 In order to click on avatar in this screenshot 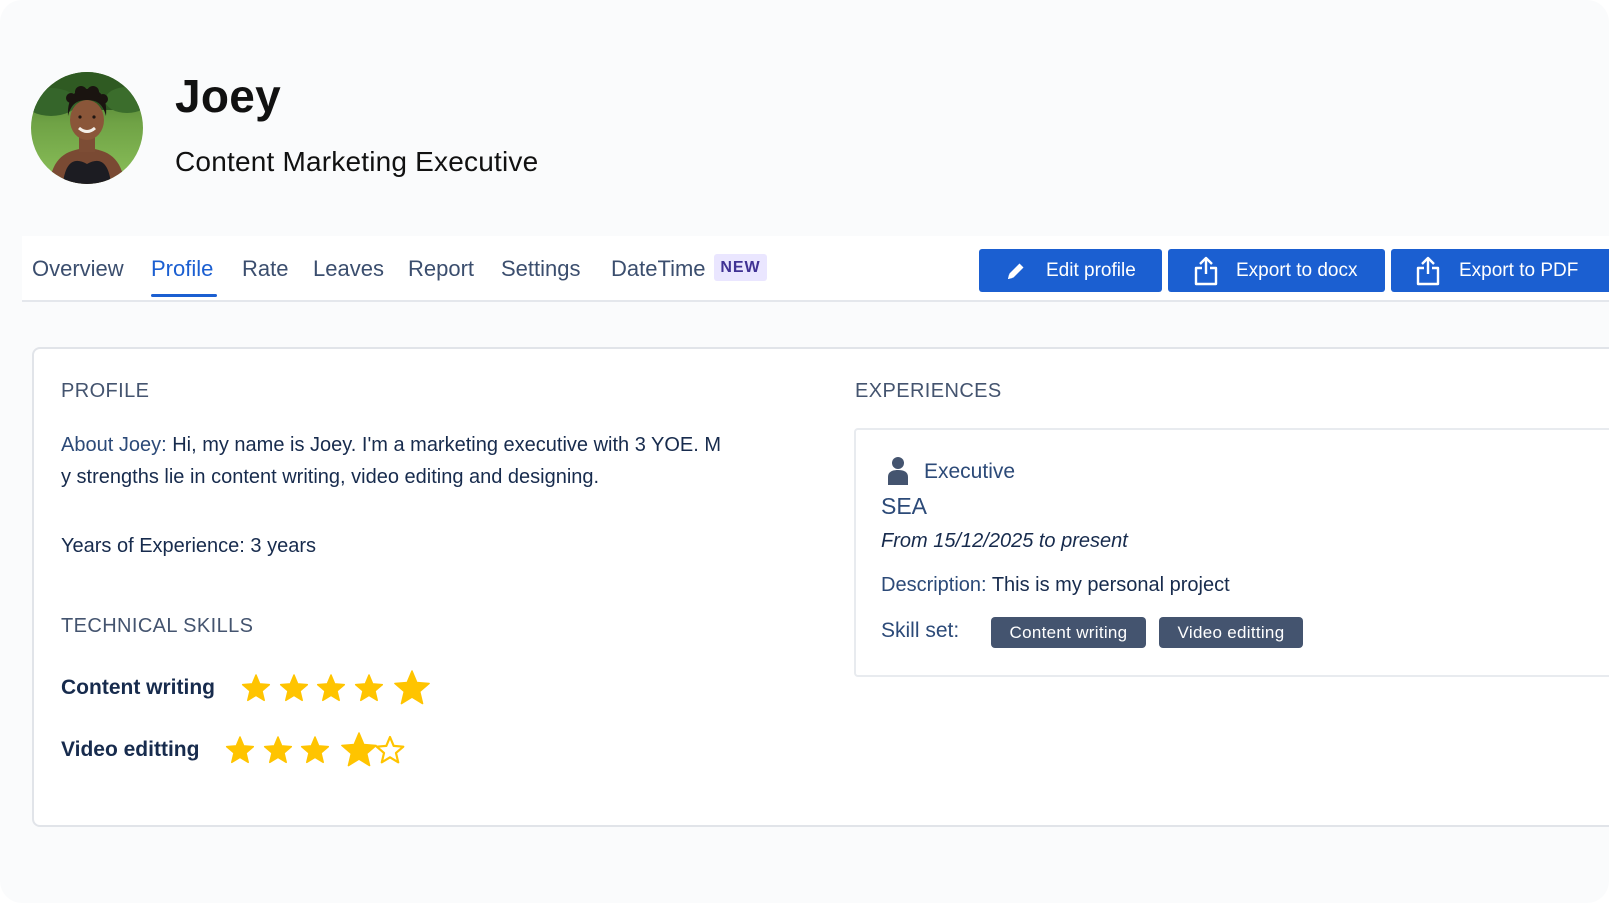, I will do `click(87, 128)`.